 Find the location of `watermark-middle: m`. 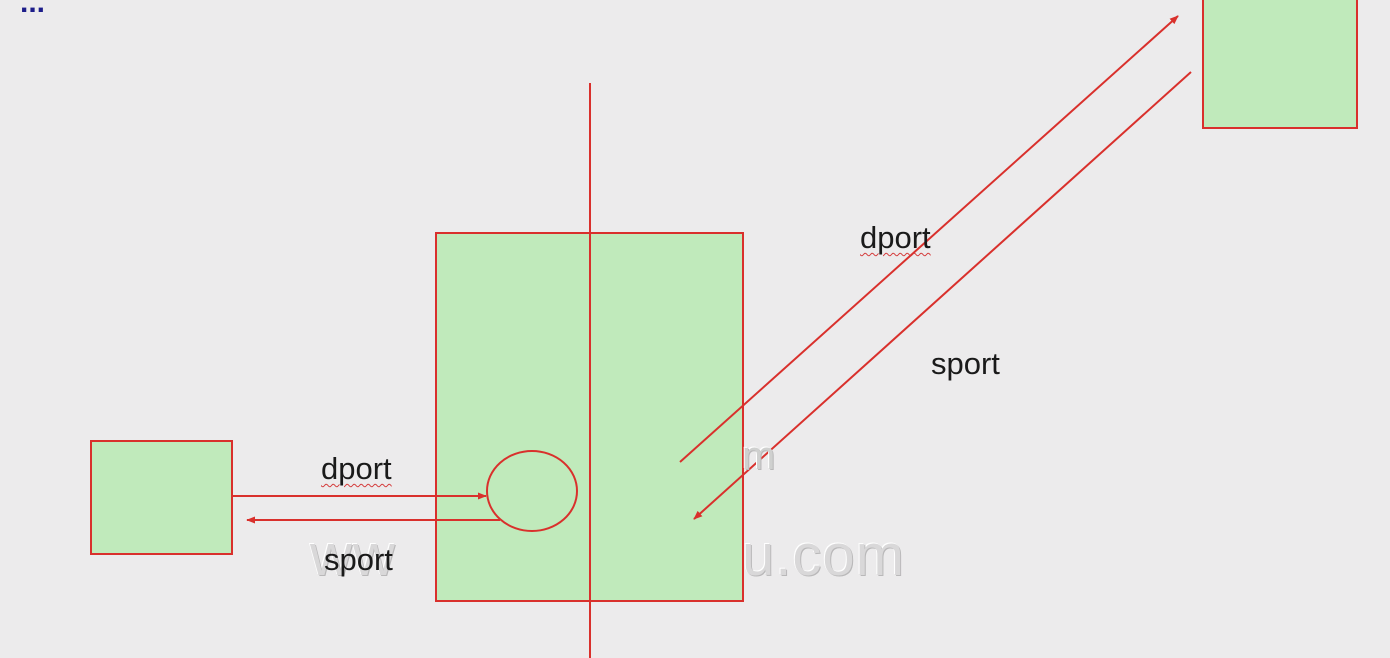

watermark-middle: m is located at coordinates (759, 456).